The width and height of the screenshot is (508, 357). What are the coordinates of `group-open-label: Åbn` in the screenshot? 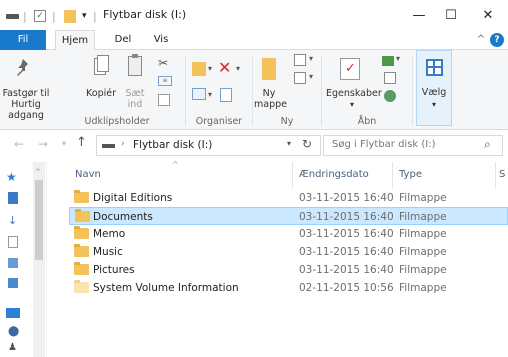 It's located at (367, 121).